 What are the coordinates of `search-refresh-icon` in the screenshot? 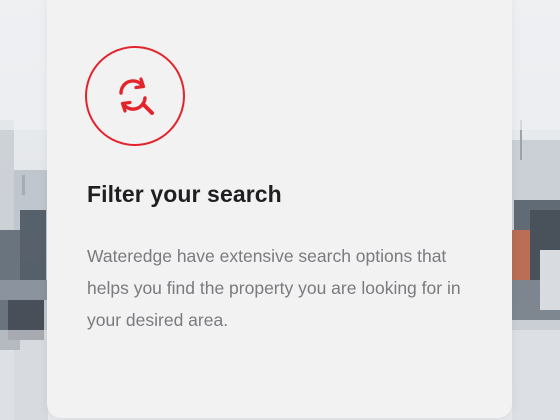 It's located at (135, 96).